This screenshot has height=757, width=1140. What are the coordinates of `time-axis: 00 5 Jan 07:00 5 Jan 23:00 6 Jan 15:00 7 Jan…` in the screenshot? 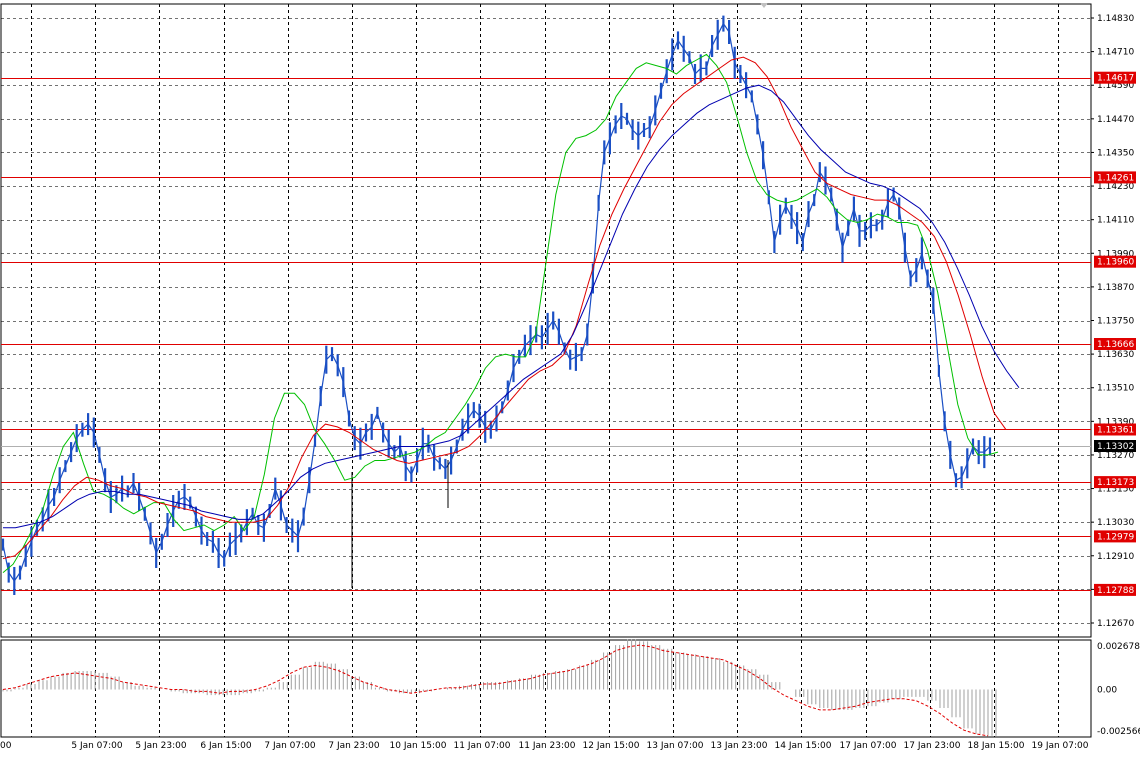 It's located at (544, 746).